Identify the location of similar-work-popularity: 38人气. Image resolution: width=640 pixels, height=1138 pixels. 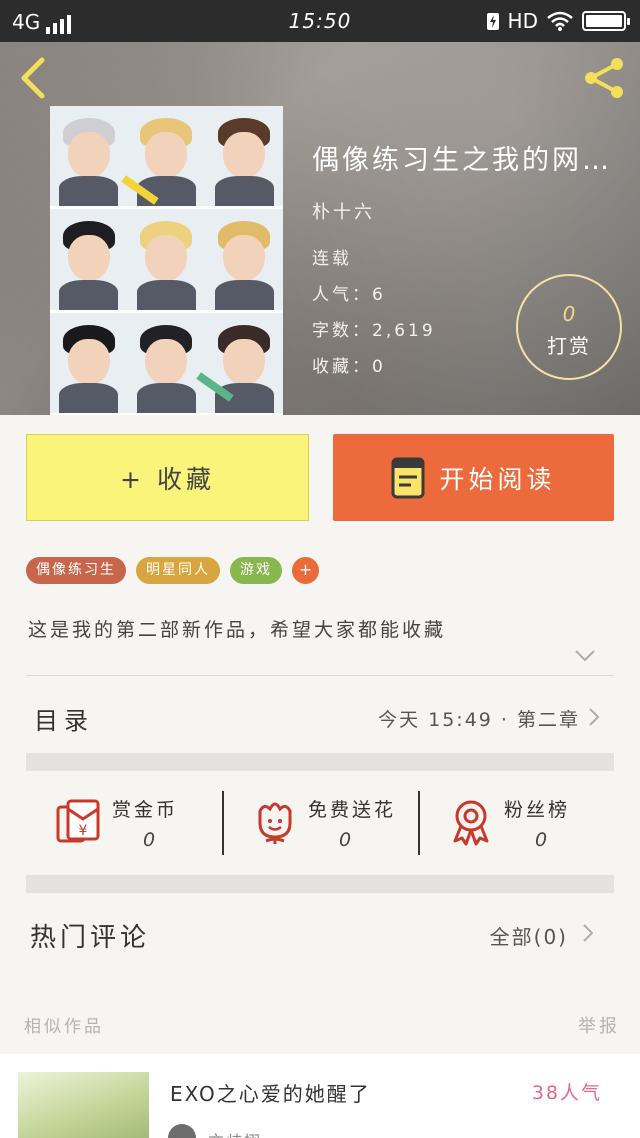
(566, 1093).